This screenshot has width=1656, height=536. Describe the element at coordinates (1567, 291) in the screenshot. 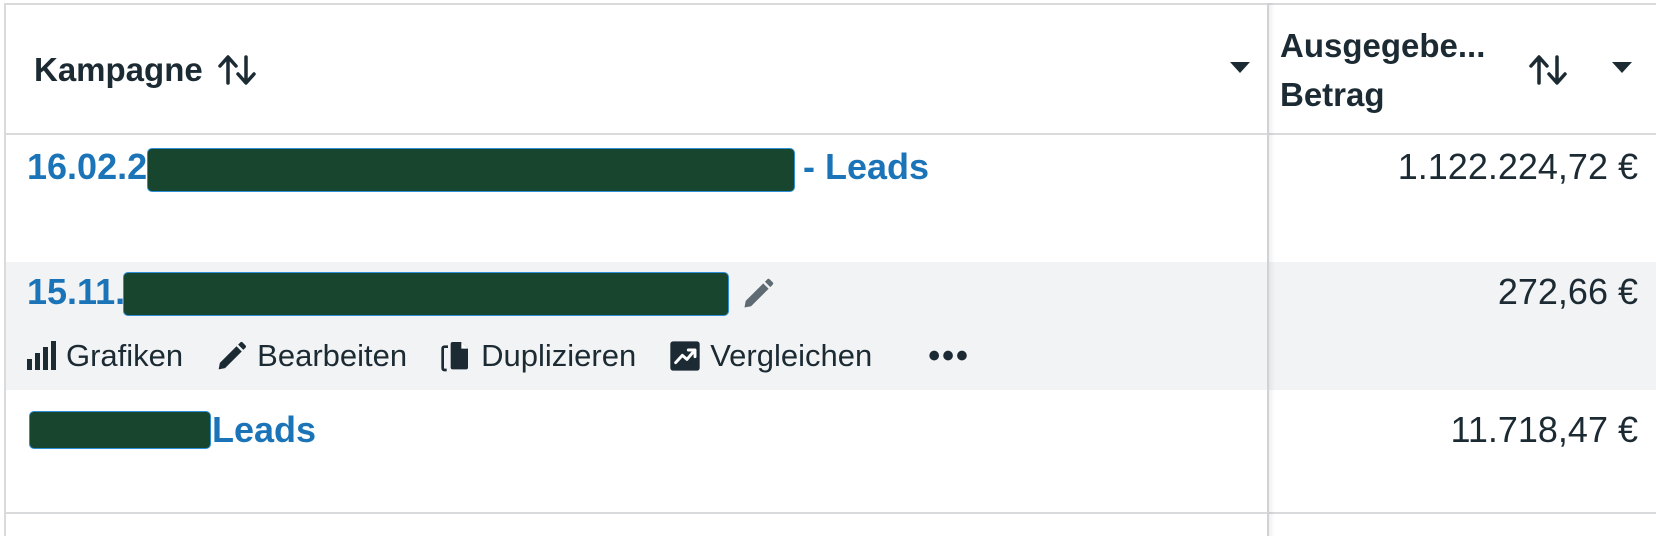

I see `amount-spent-value: 272,66 €` at that location.